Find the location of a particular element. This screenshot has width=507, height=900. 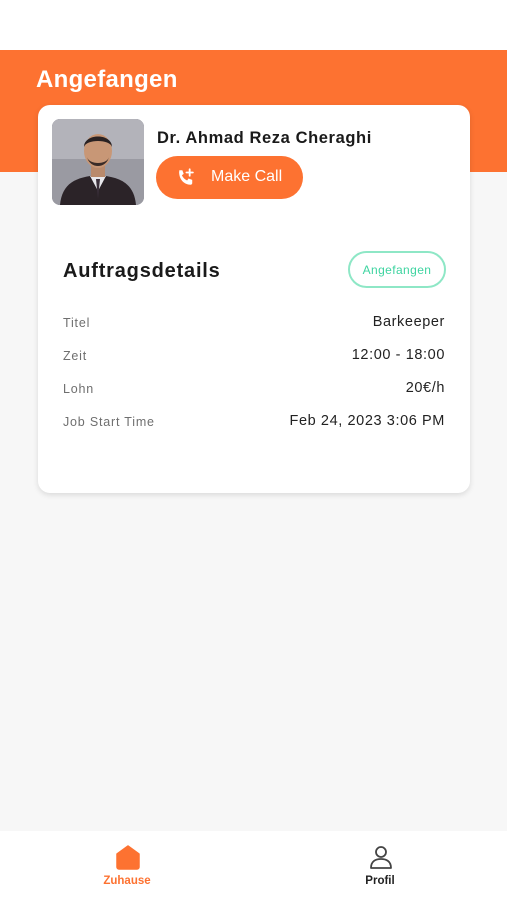

avatar is located at coordinates (98, 162).